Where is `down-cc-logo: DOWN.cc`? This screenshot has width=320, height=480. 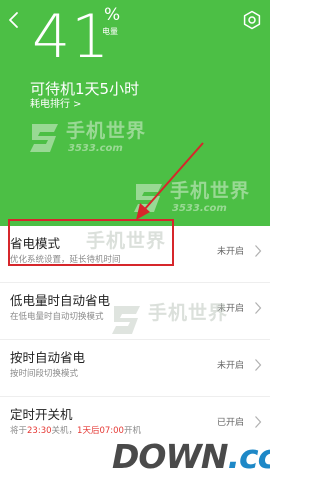
down-cc-logo: DOWN.cc is located at coordinates (183, 457).